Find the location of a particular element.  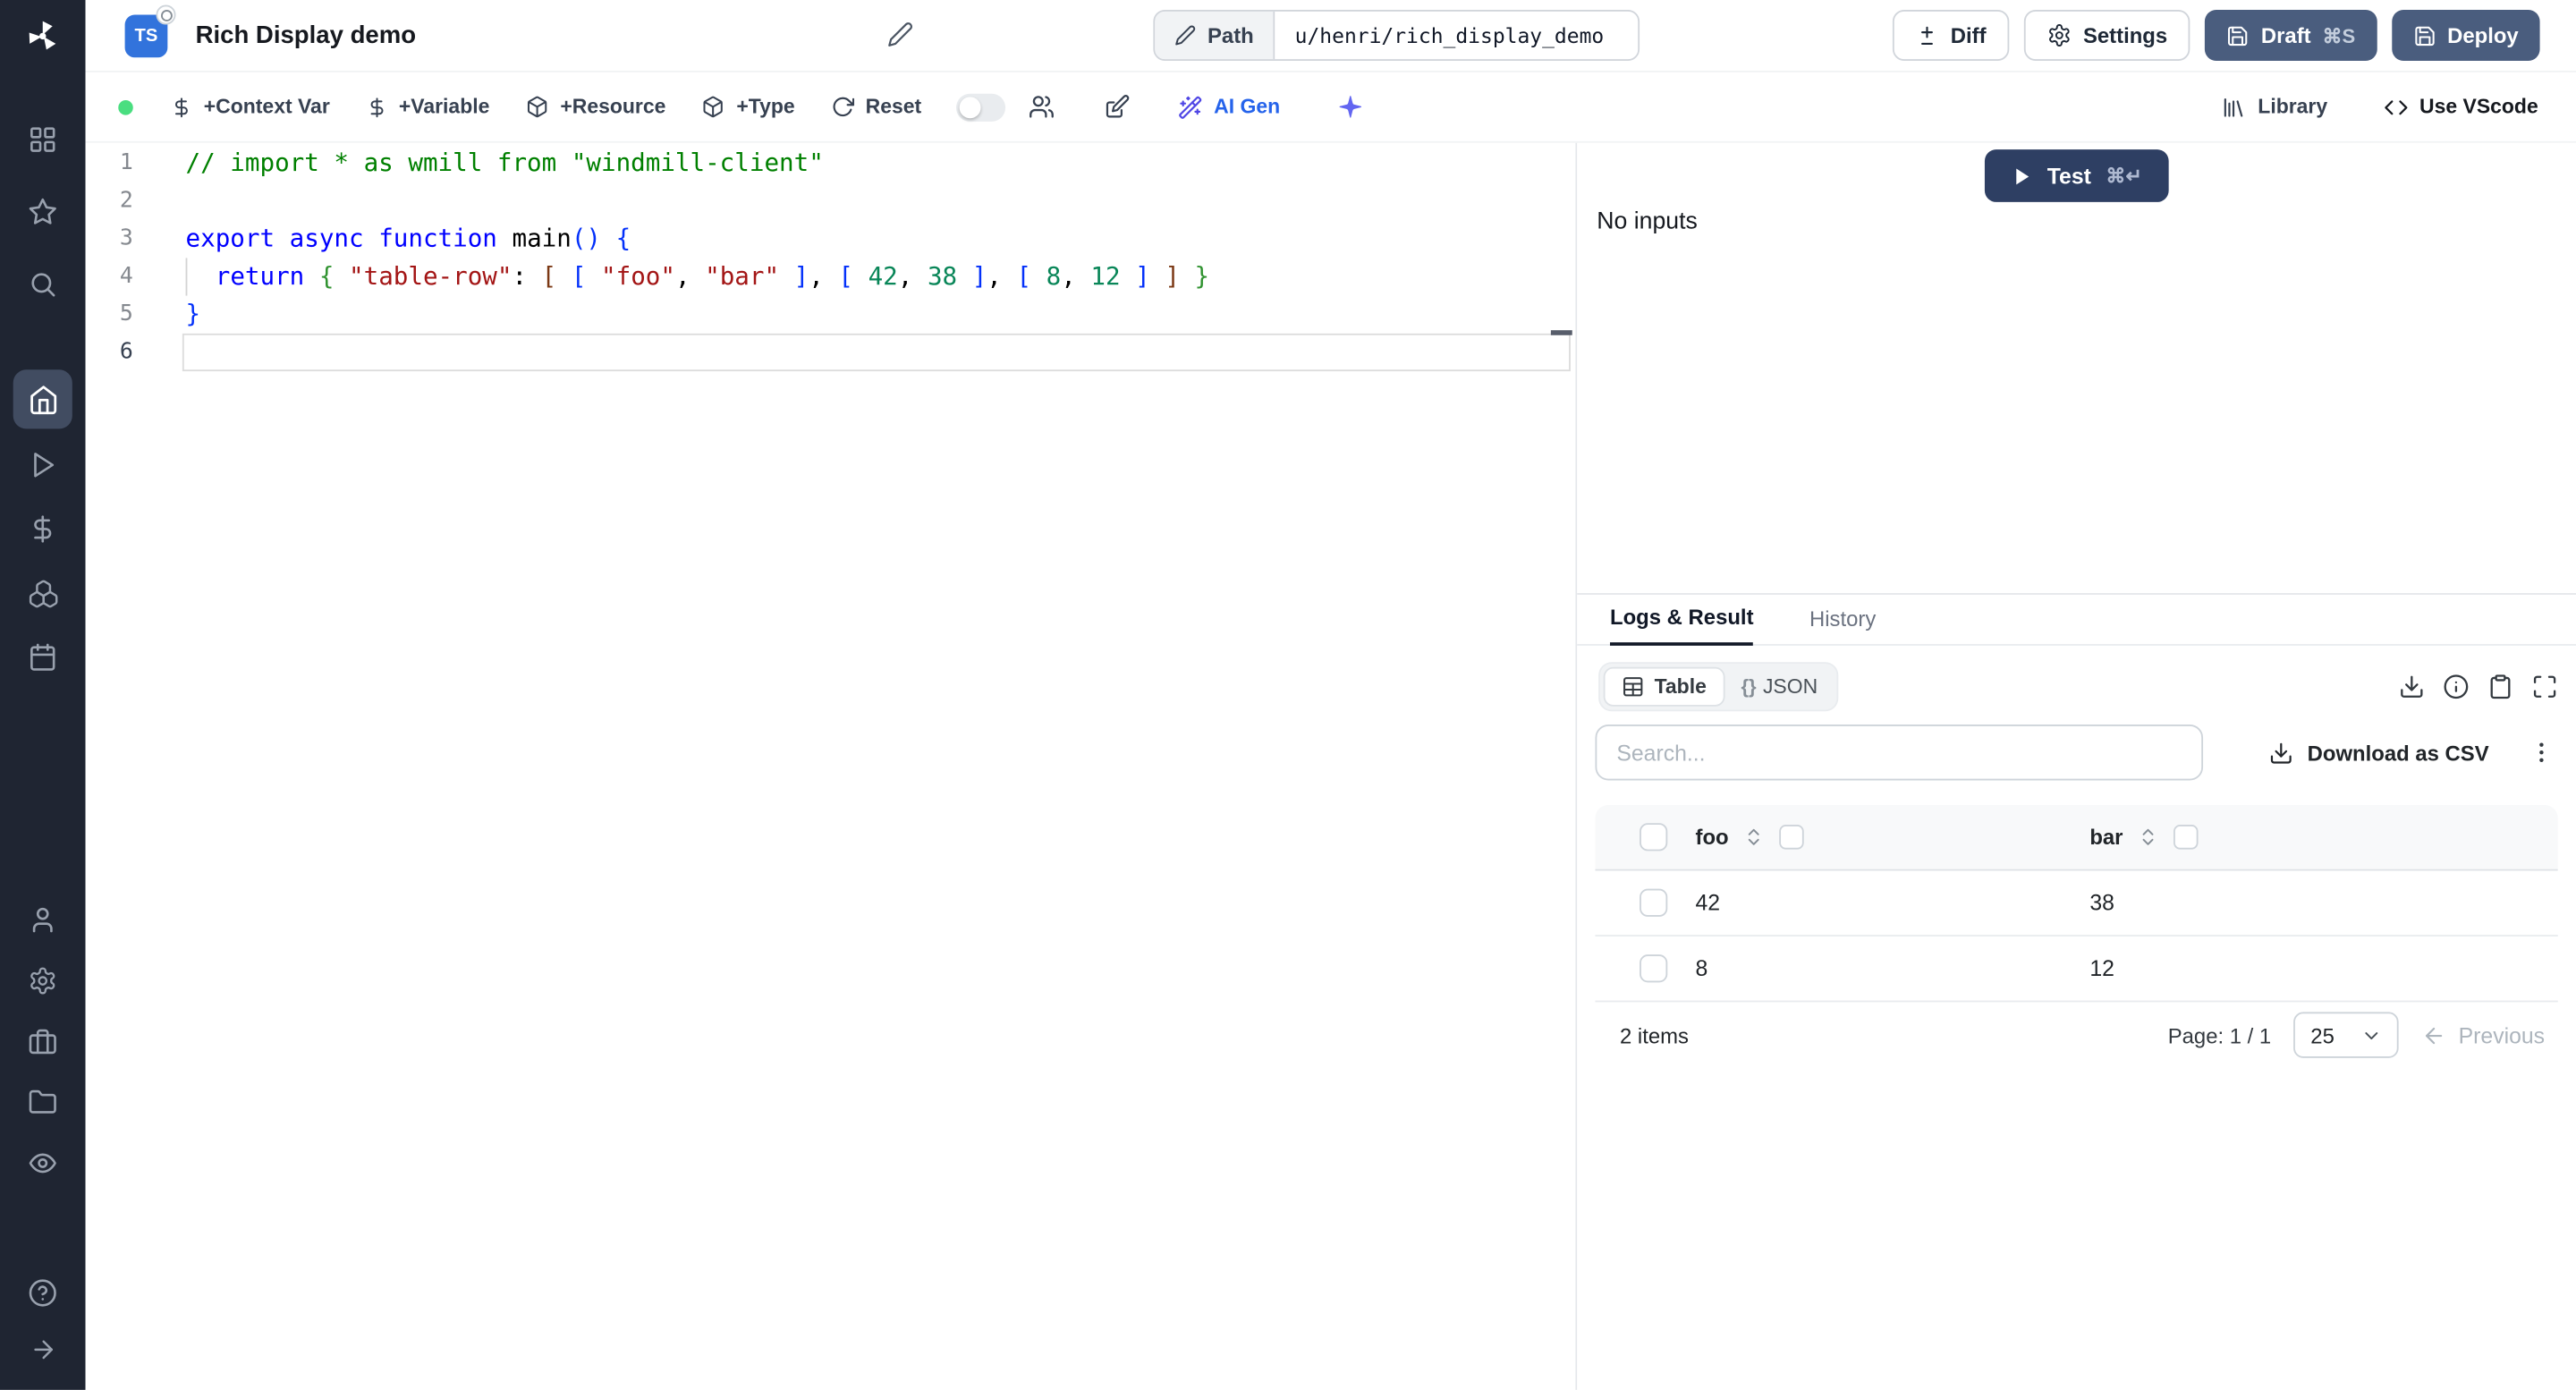

table-header: foo bar is located at coordinates (2076, 837).